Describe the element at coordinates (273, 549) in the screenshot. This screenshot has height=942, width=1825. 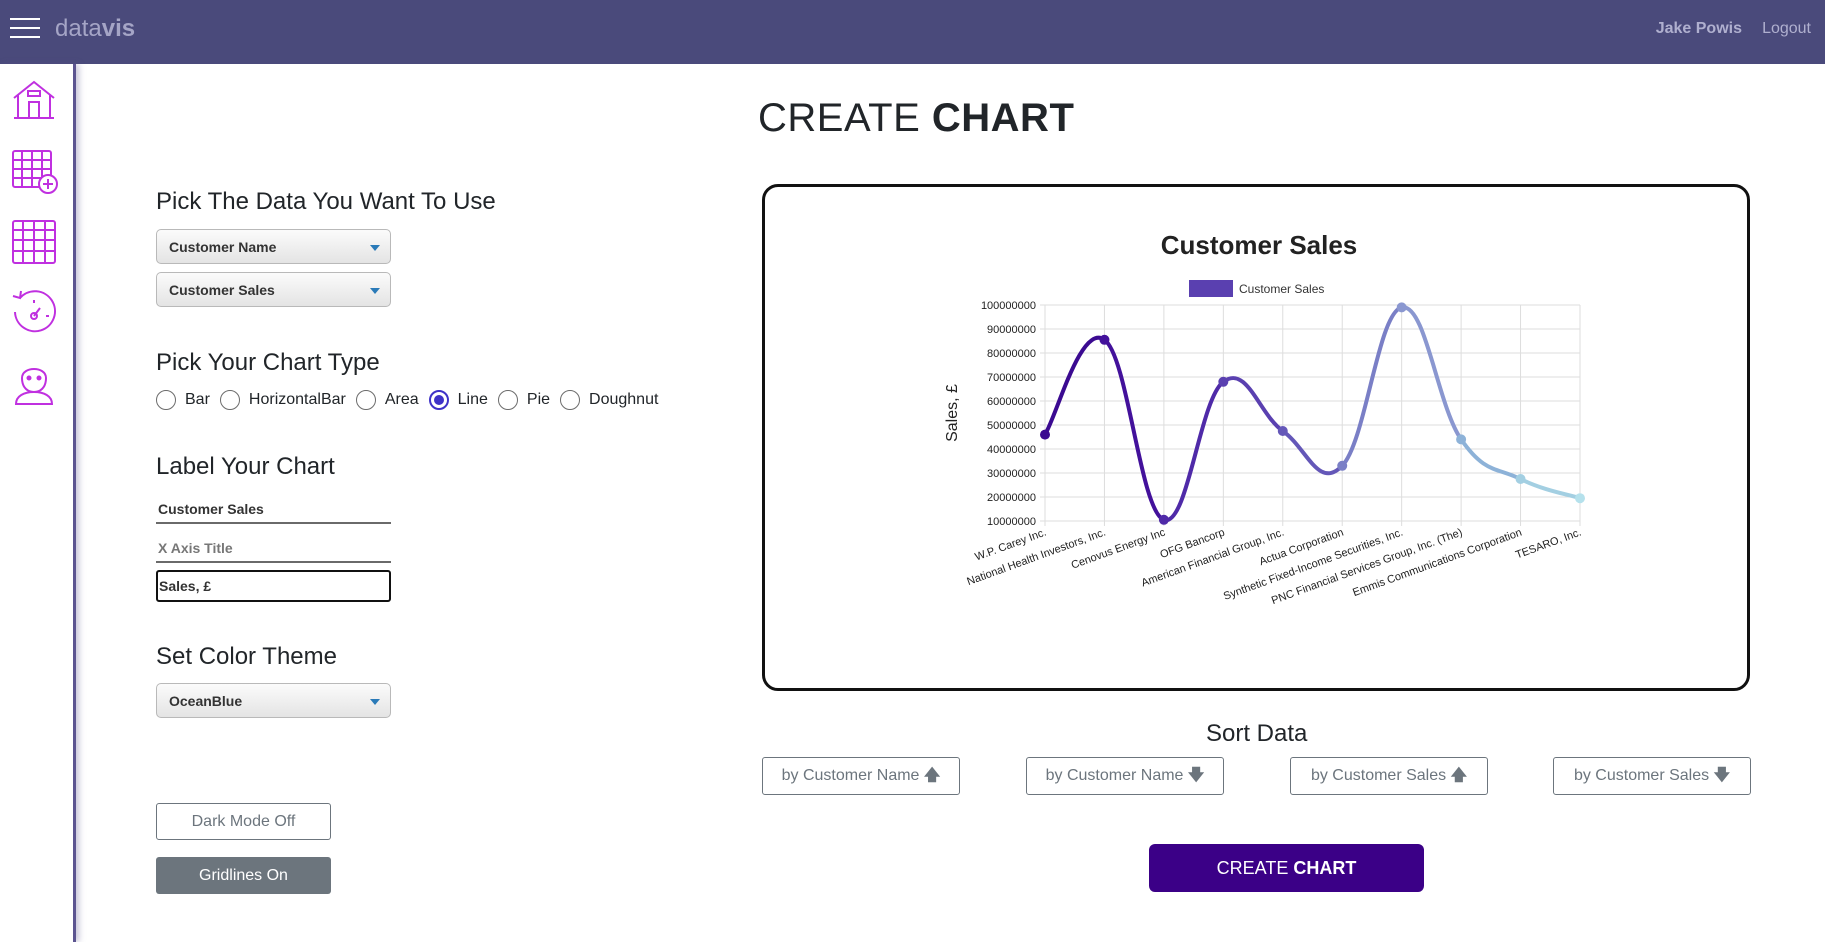
I see `x-axis-title-input` at that location.